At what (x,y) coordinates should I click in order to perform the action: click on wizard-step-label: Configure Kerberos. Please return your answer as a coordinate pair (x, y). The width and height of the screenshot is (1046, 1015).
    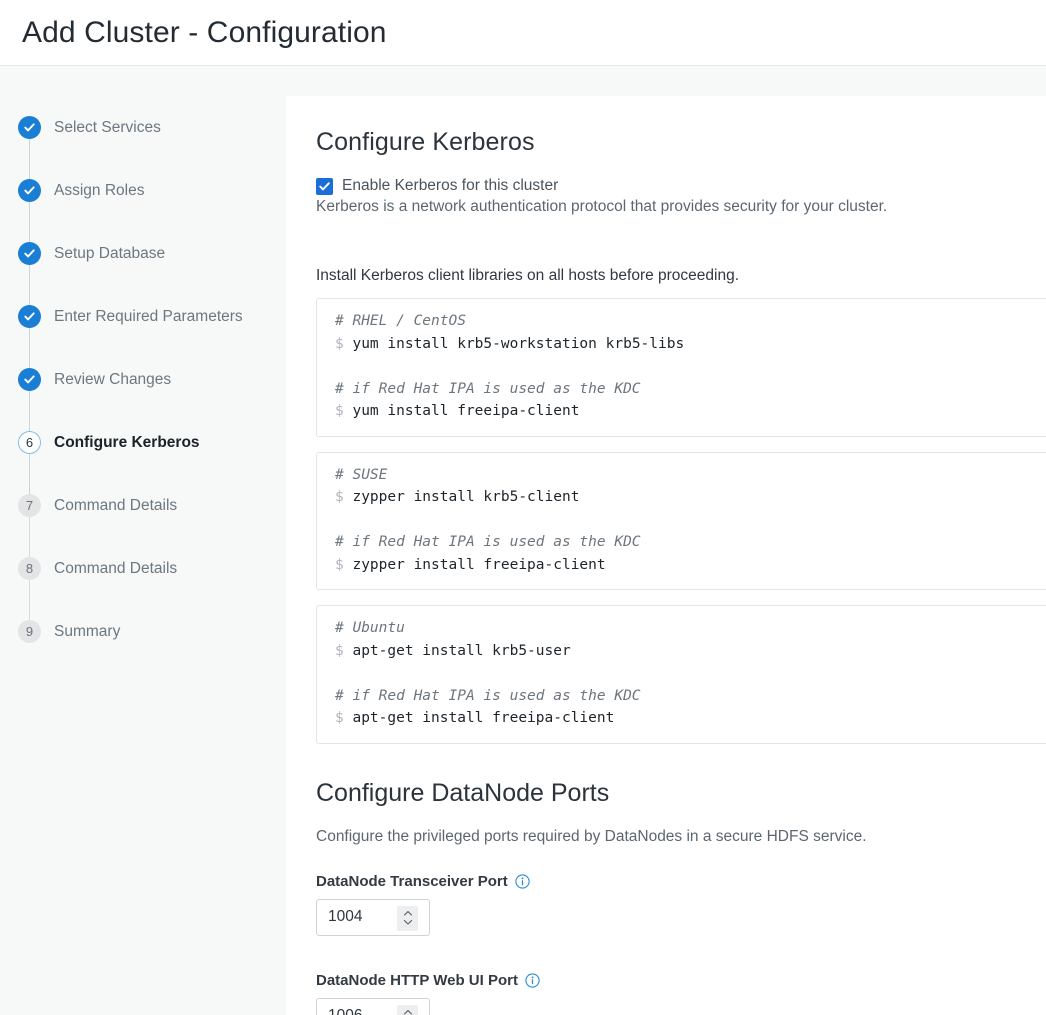
    Looking at the image, I should click on (127, 442).